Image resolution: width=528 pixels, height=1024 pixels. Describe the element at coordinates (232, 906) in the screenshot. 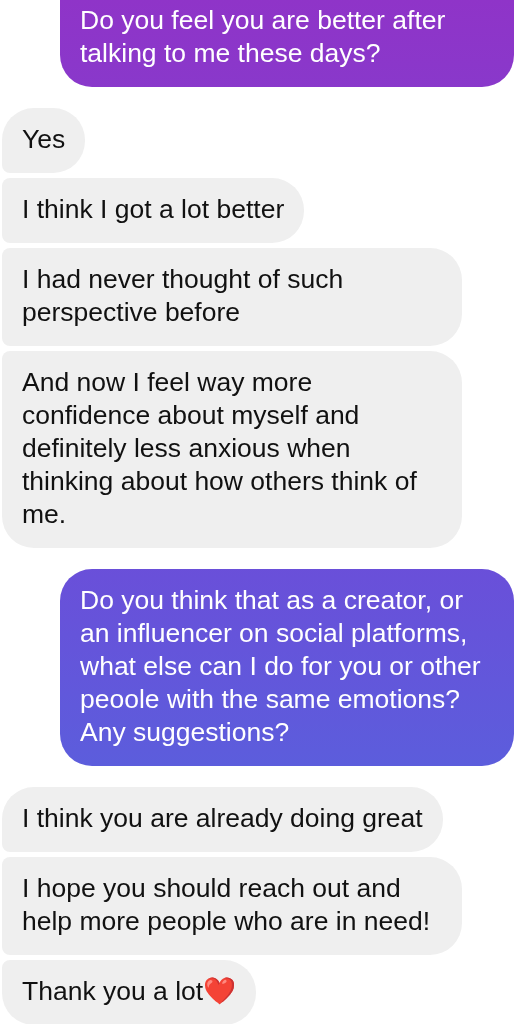

I see `received-message-bubble: I hope you should reach out and help more people who are in need!` at that location.